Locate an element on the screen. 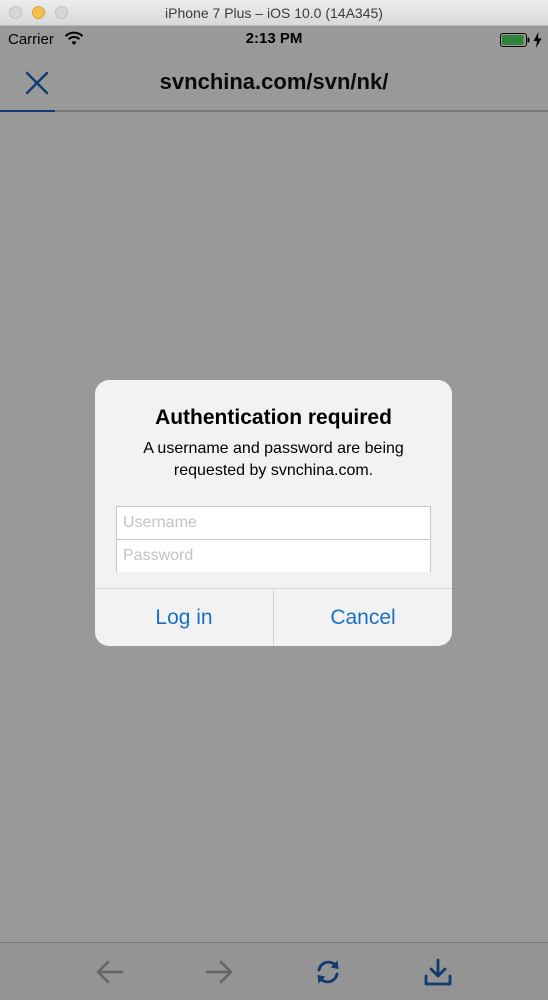 The height and width of the screenshot is (1000, 548). credentials-field-group is located at coordinates (273, 539).